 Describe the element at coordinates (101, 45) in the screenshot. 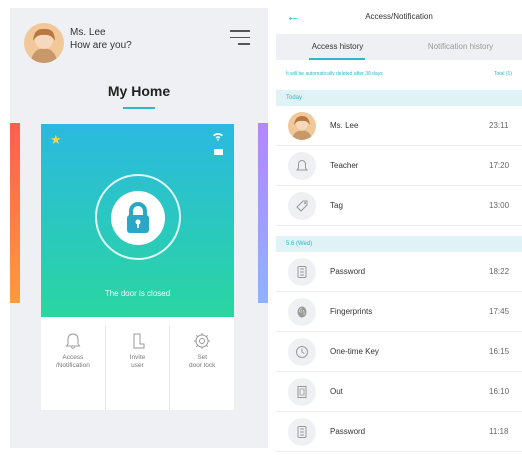

I see `greeting-text: How are you?` at that location.